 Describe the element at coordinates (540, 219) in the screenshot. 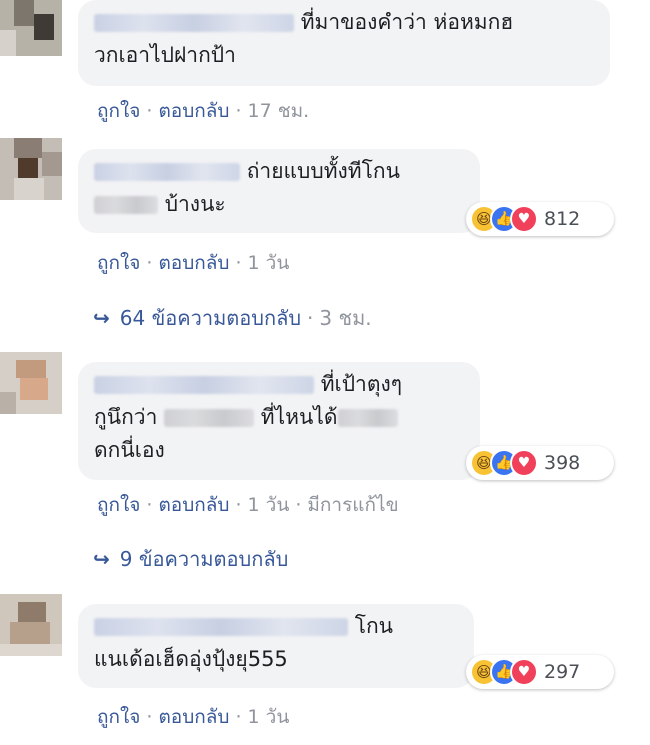

I see `reaction-summary: 😆 👍 ♥ 812` at that location.